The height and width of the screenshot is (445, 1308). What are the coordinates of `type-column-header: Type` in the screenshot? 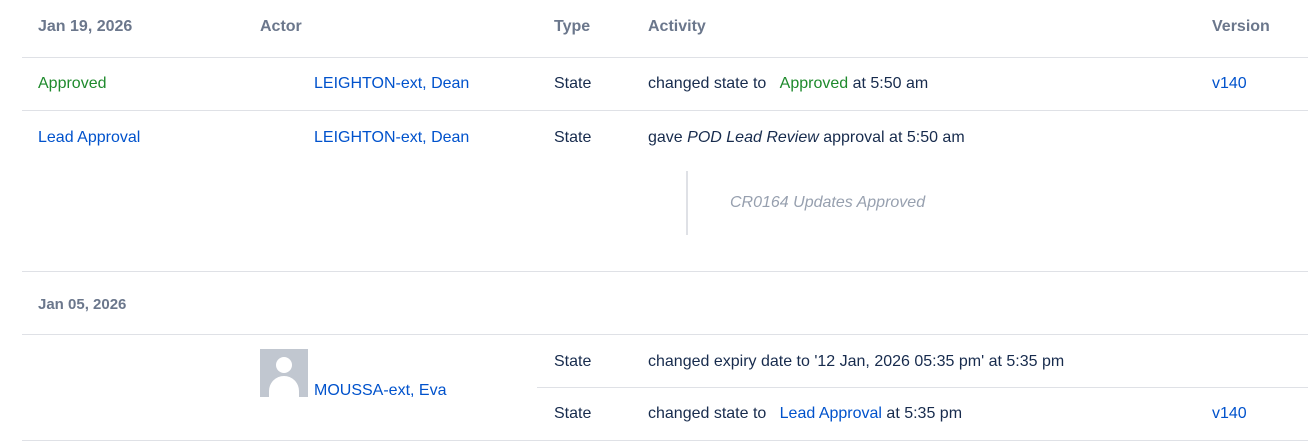 It's located at (572, 26).